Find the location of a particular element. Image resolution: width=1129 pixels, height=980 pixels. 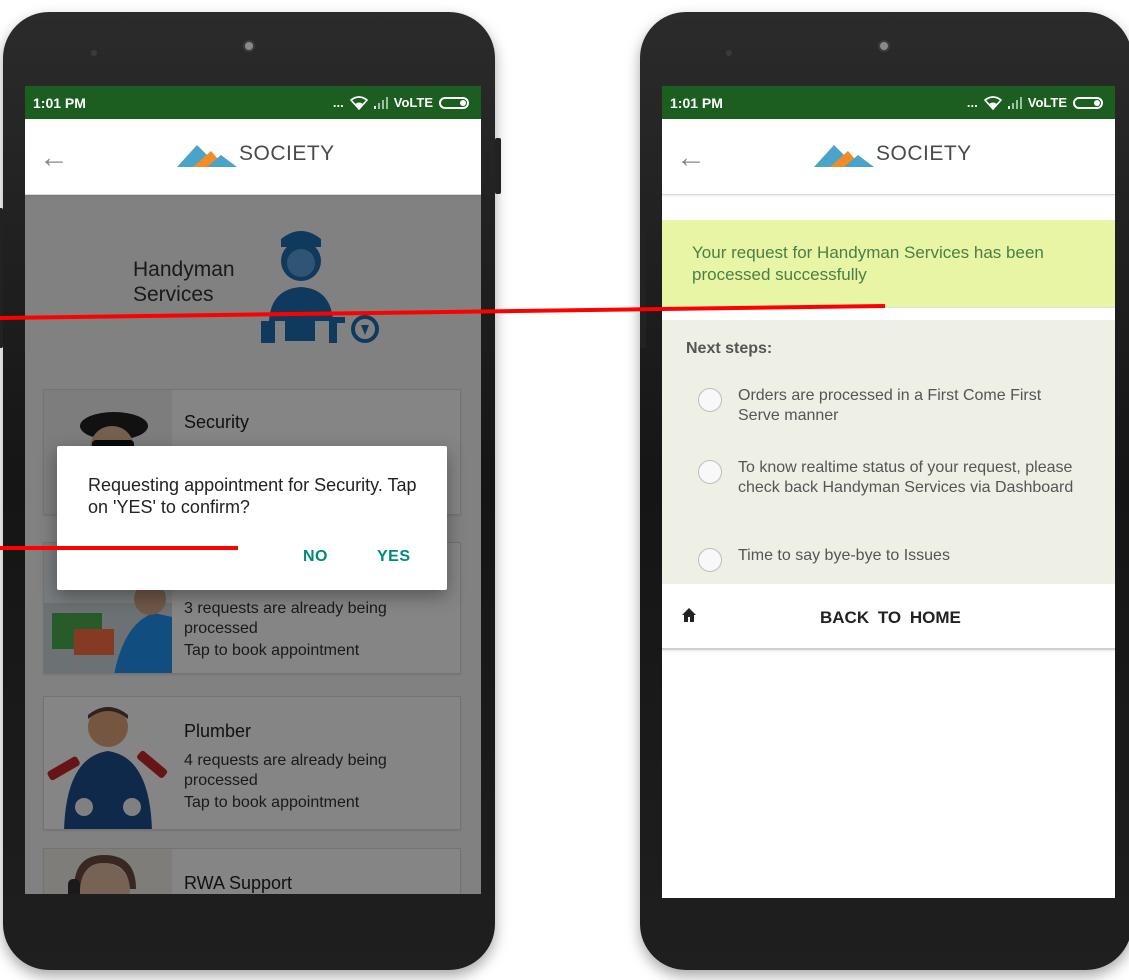

home-icon is located at coordinates (689, 615).